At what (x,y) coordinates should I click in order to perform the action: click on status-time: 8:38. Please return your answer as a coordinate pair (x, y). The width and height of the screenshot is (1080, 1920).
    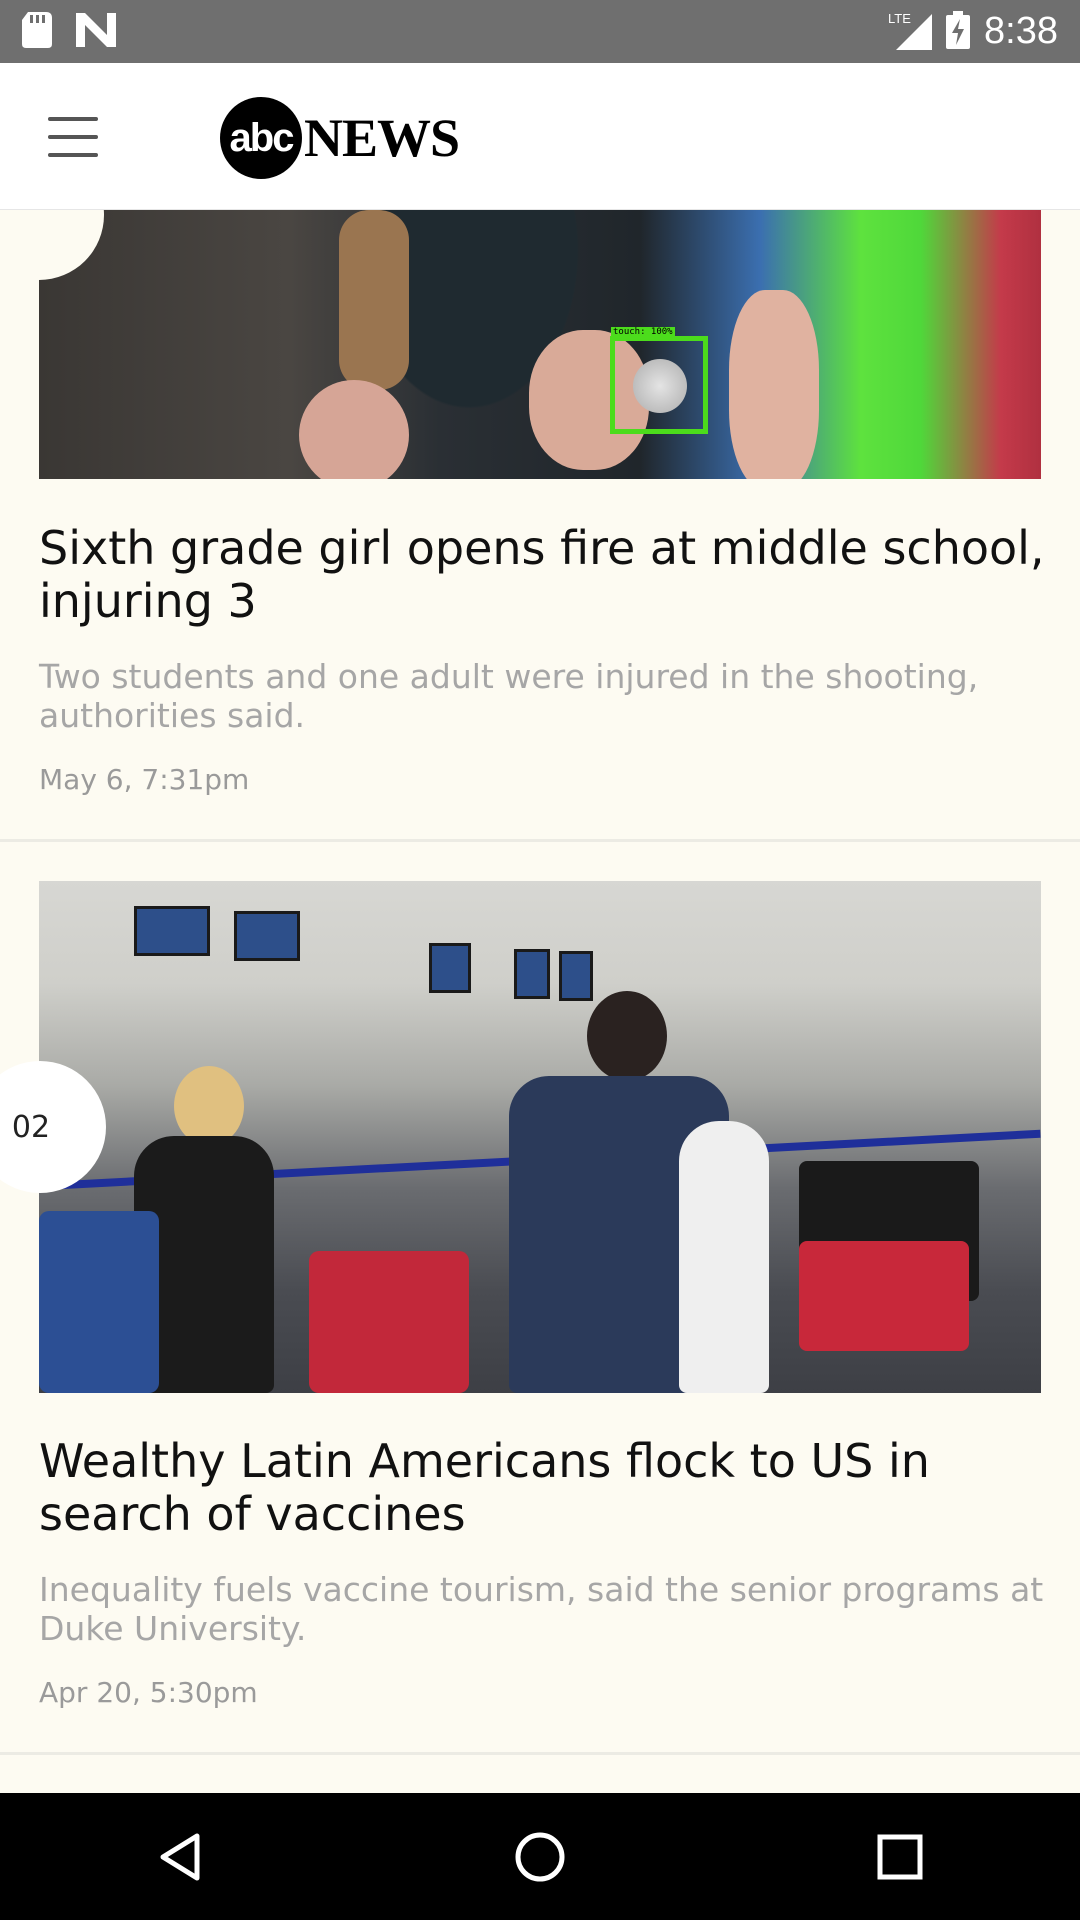
    Looking at the image, I should click on (1021, 31).